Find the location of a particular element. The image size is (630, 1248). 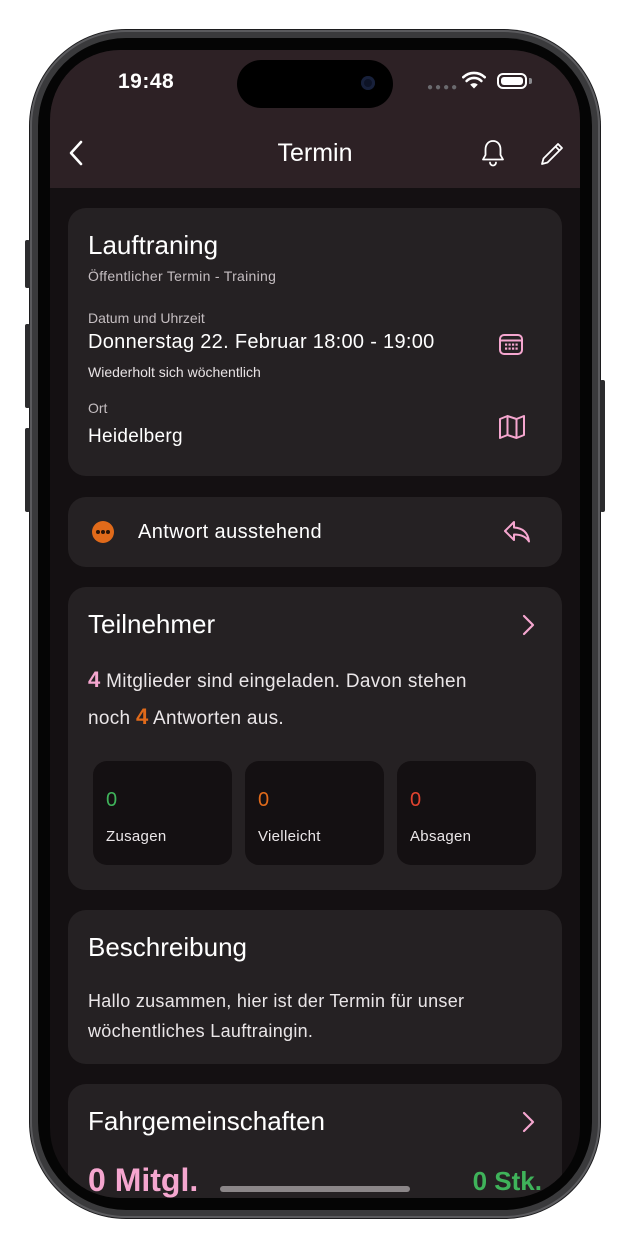

wifi-icon is located at coordinates (474, 80).